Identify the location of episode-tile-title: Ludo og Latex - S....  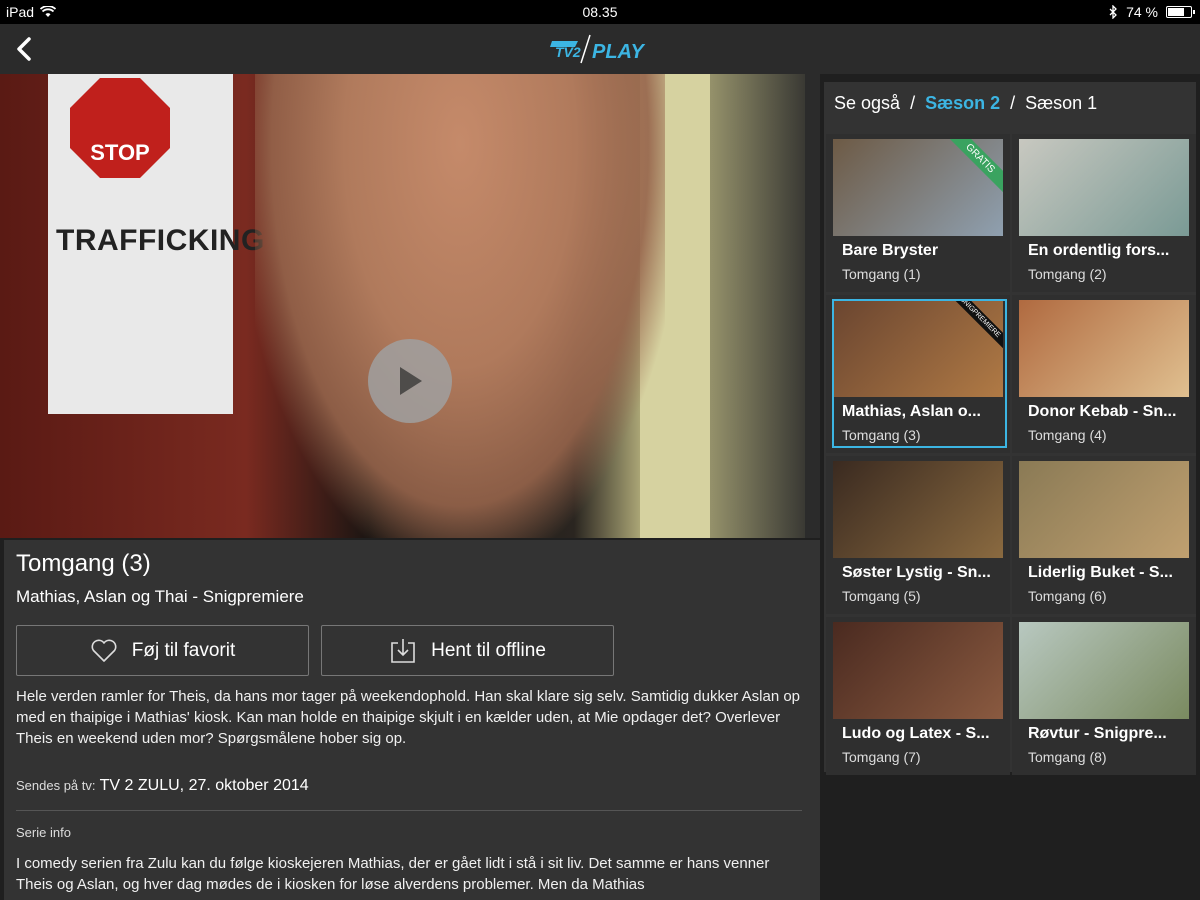
(916, 733).